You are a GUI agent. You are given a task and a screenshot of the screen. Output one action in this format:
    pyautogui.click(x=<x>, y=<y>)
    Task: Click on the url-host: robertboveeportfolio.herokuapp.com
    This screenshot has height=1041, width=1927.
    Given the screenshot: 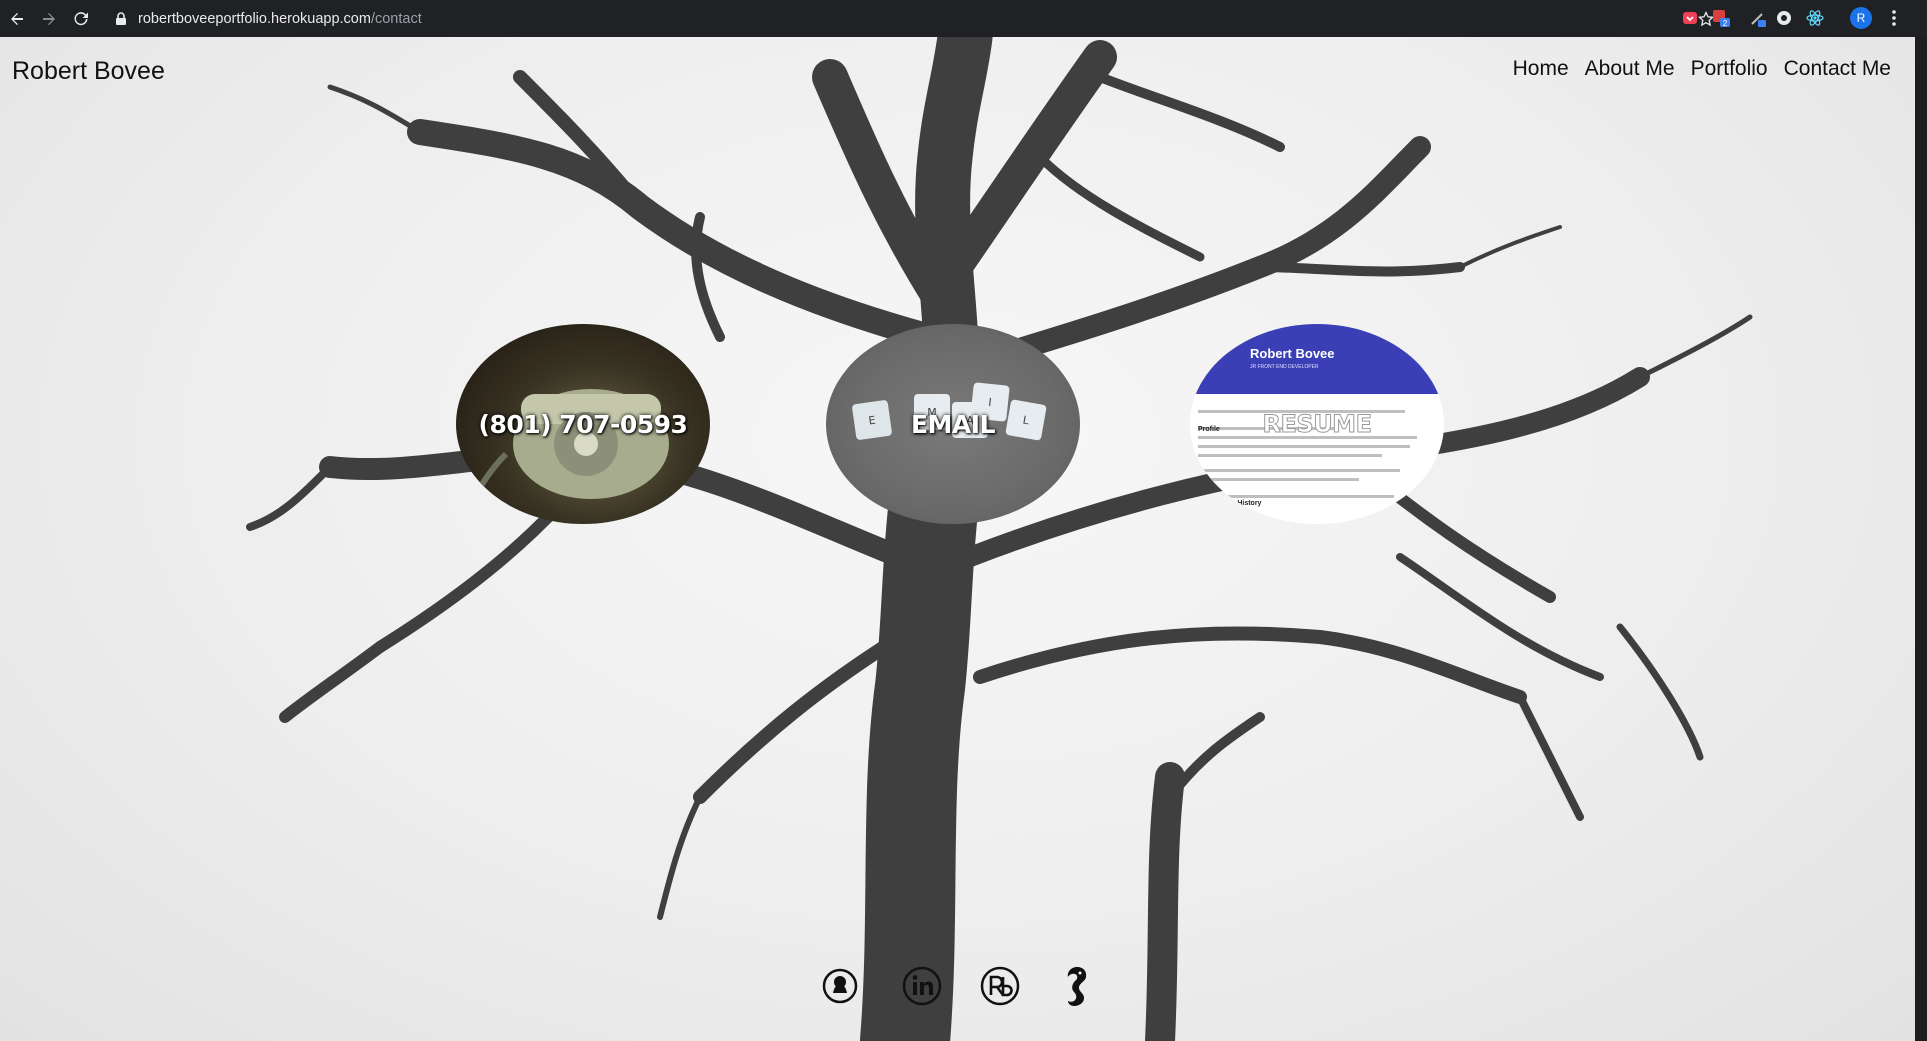 What is the action you would take?
    pyautogui.click(x=254, y=18)
    